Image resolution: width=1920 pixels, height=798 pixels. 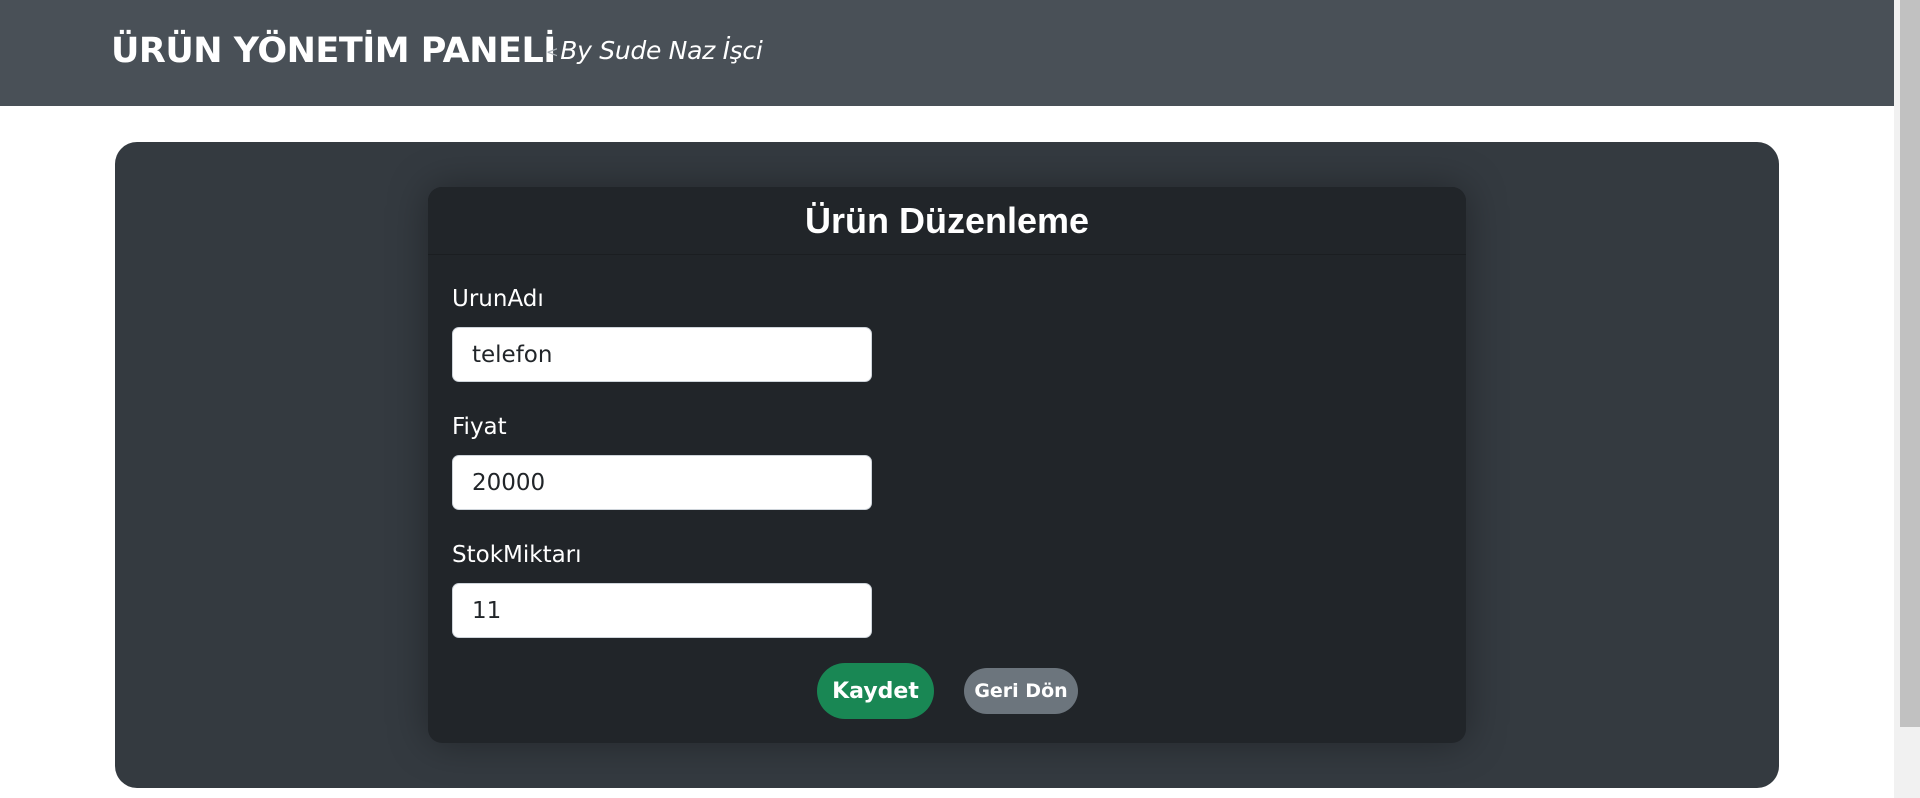 I want to click on card-header: Ürün Düzenleme, so click(x=947, y=221).